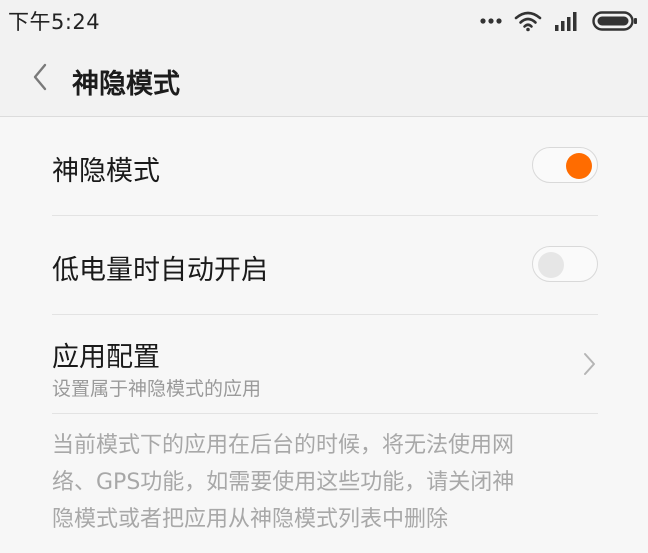  What do you see at coordinates (528, 21) in the screenshot?
I see `wifi-icon` at bounding box center [528, 21].